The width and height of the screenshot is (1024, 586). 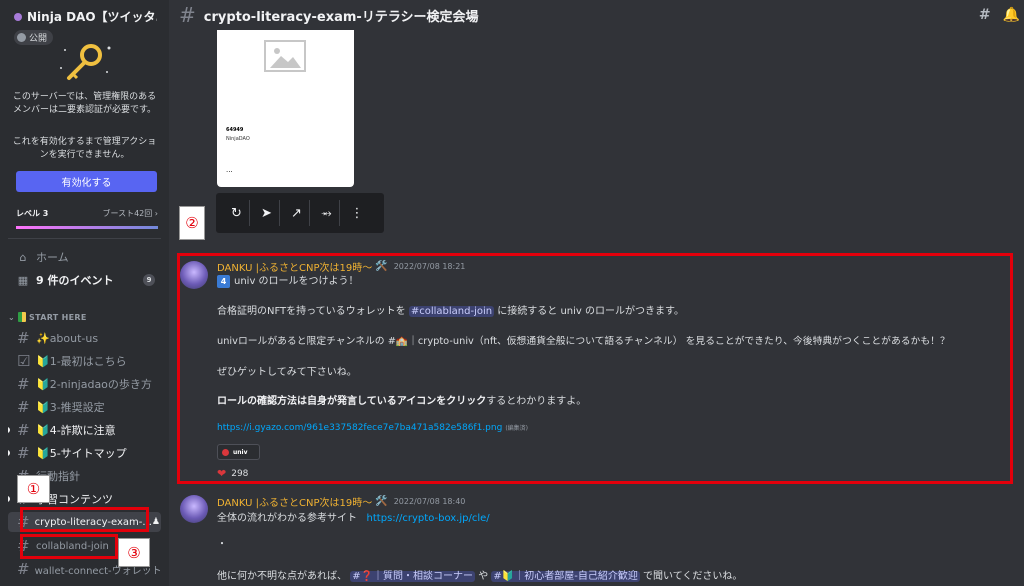 What do you see at coordinates (21, 37) in the screenshot?
I see `globe-icon` at bounding box center [21, 37].